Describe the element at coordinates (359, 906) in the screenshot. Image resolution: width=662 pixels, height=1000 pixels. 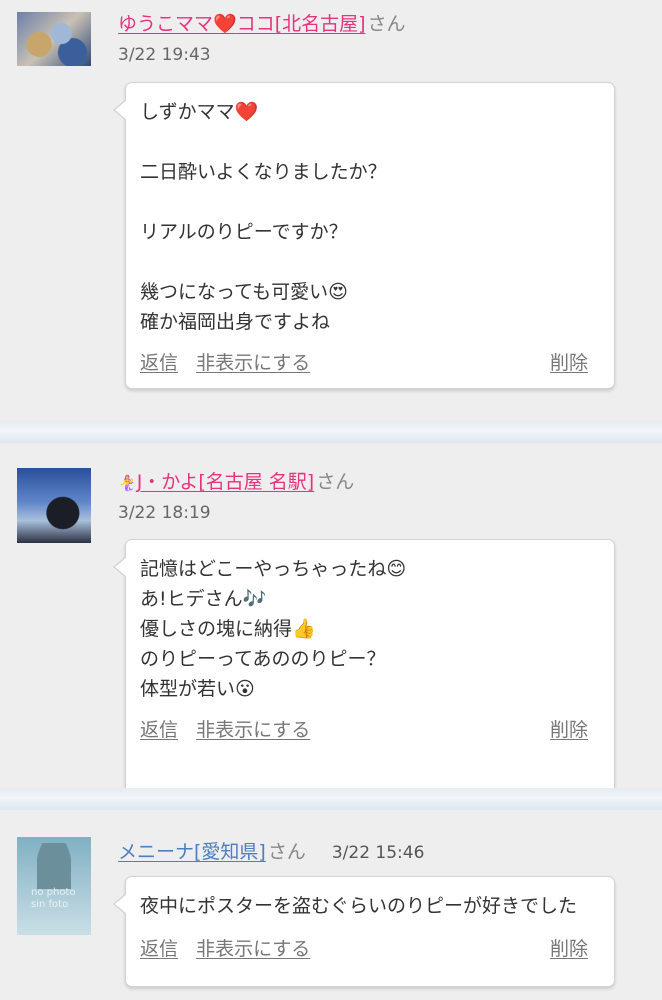
I see `comment-message: 夜中にポスターを盗むぐらいのりピーが好きでした` at that location.